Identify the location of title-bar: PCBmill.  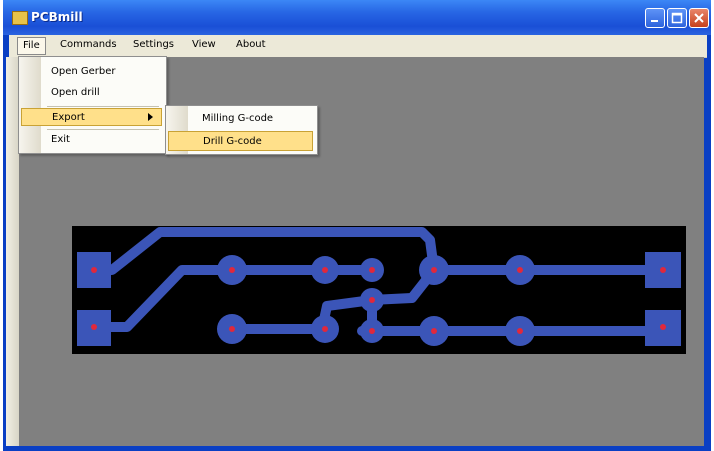
(357, 17).